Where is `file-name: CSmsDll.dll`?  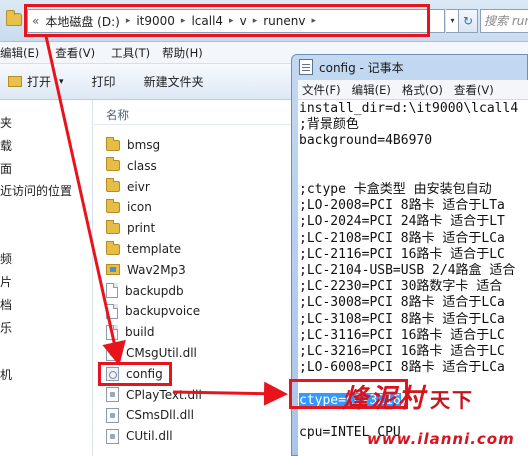
file-name: CSmsDll.dll is located at coordinates (160, 415).